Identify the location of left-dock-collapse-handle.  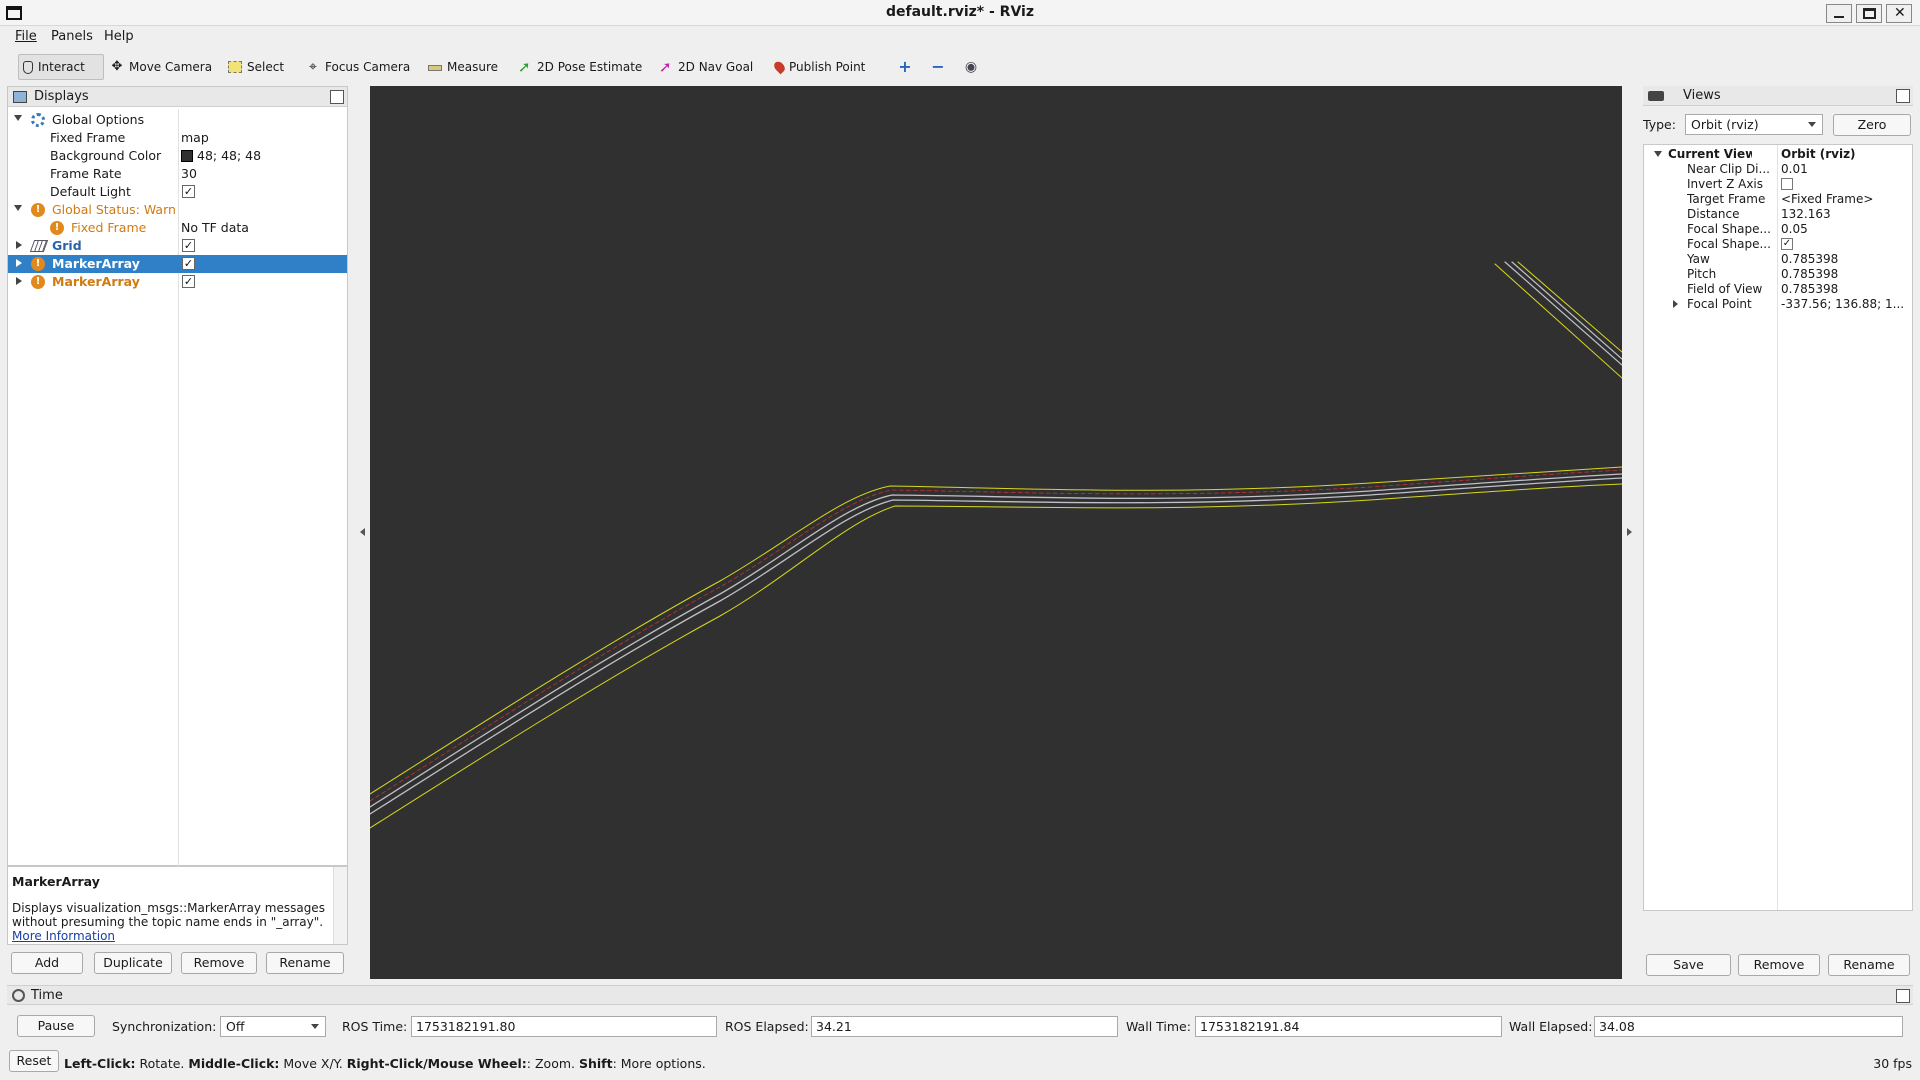
(362, 532).